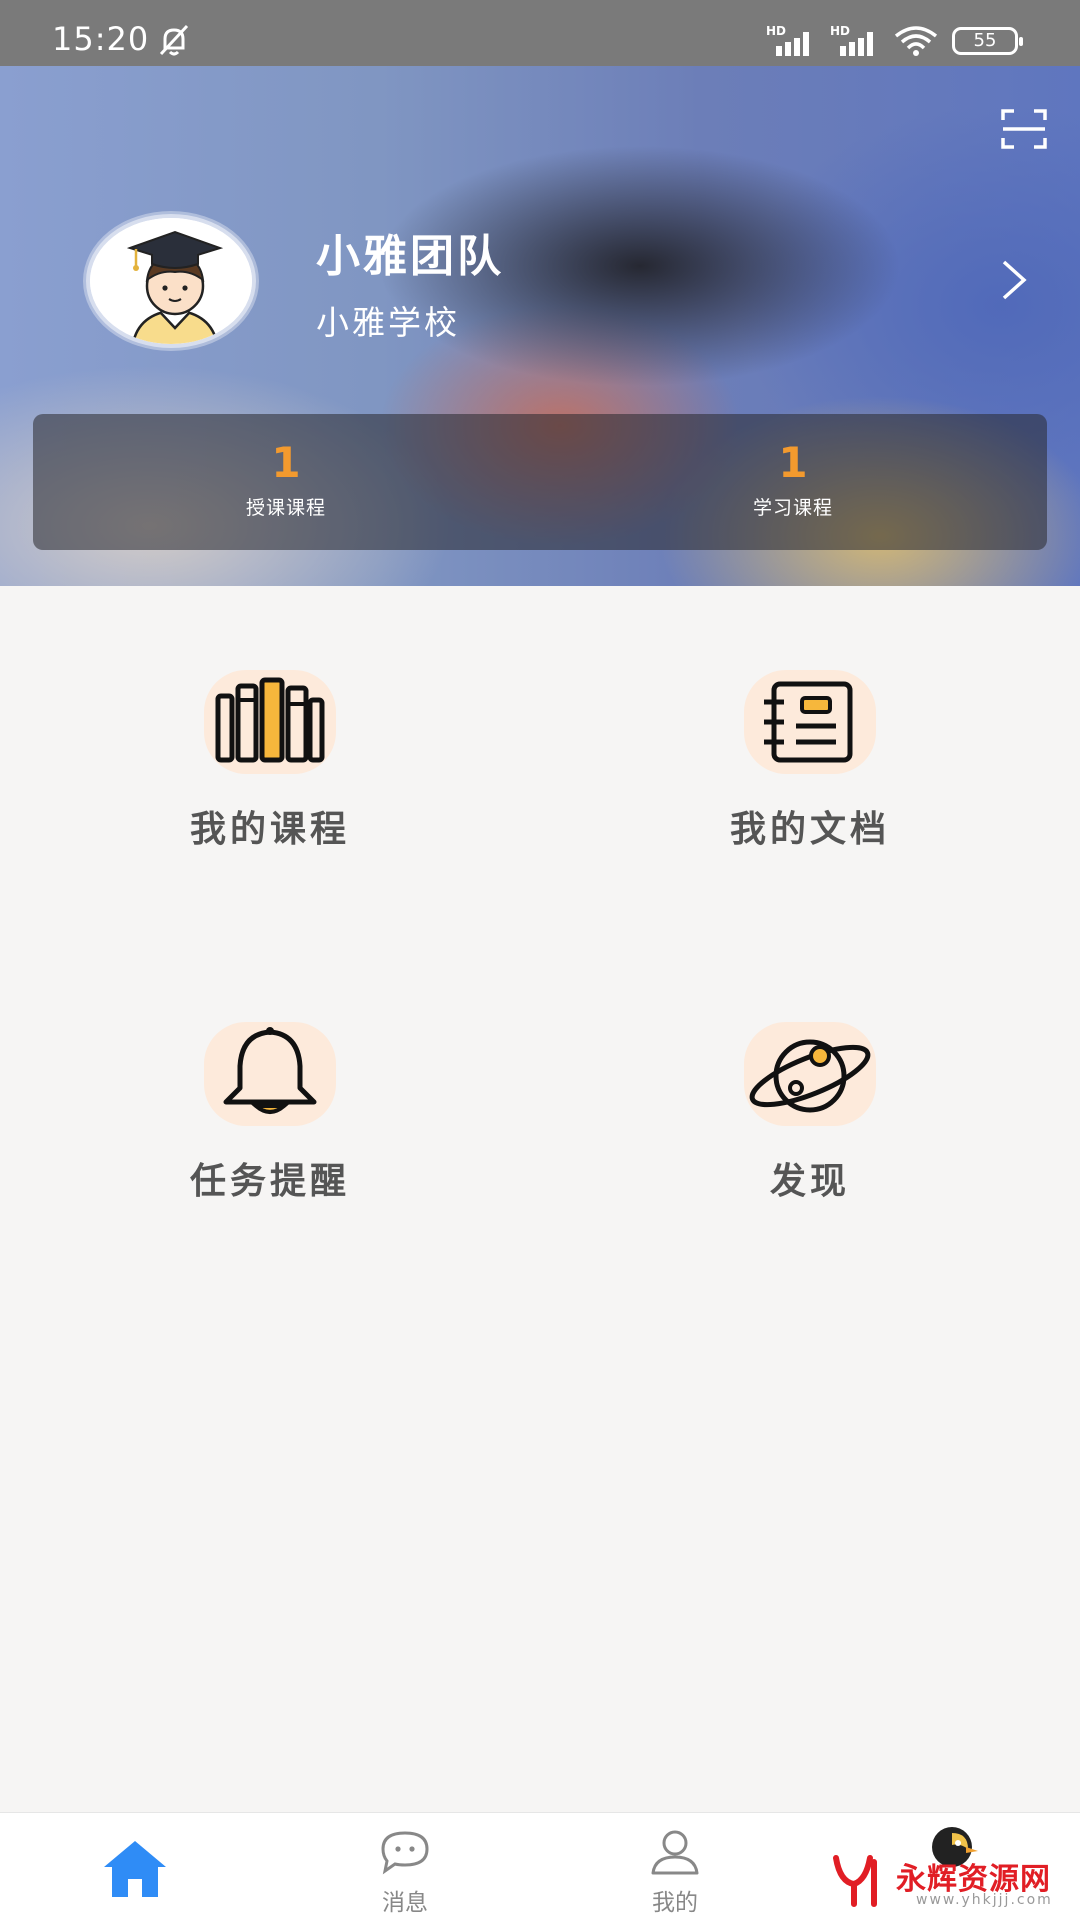 The width and height of the screenshot is (1080, 1920). What do you see at coordinates (285, 508) in the screenshot?
I see `stat-label: 授课课程` at bounding box center [285, 508].